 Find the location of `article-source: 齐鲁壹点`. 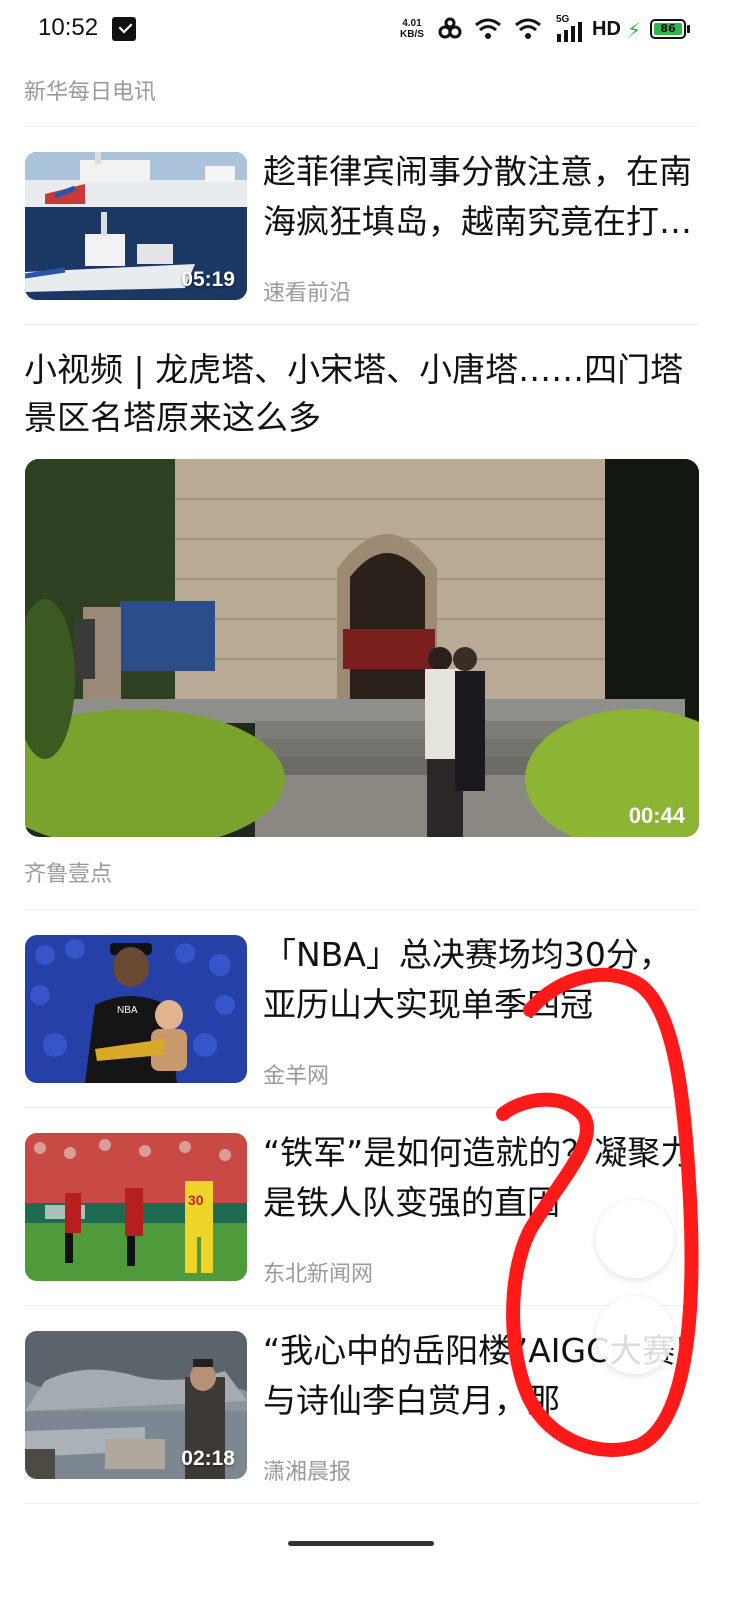

article-source: 齐鲁壹点 is located at coordinates (68, 874).